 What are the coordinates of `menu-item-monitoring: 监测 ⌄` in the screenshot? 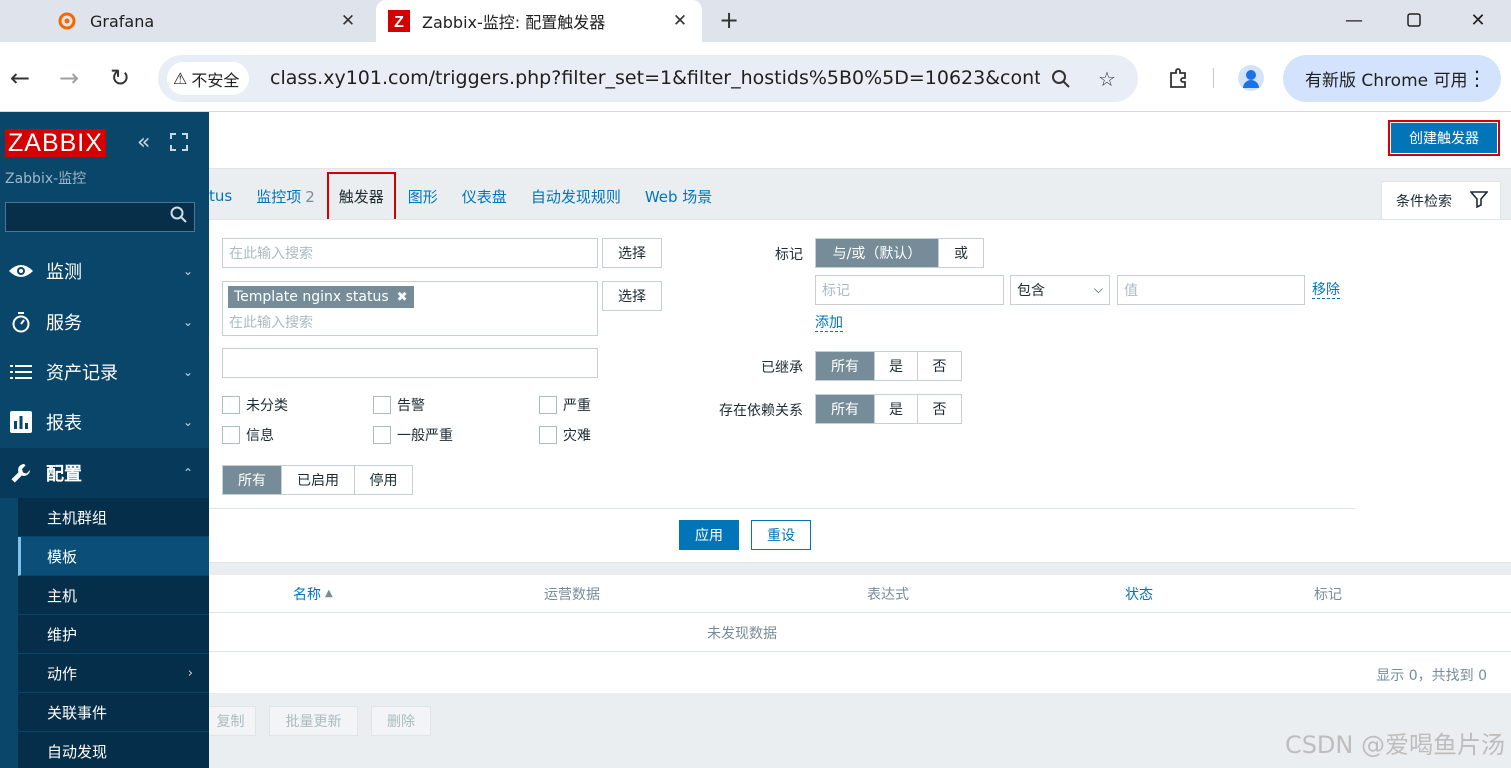 It's located at (104, 271).